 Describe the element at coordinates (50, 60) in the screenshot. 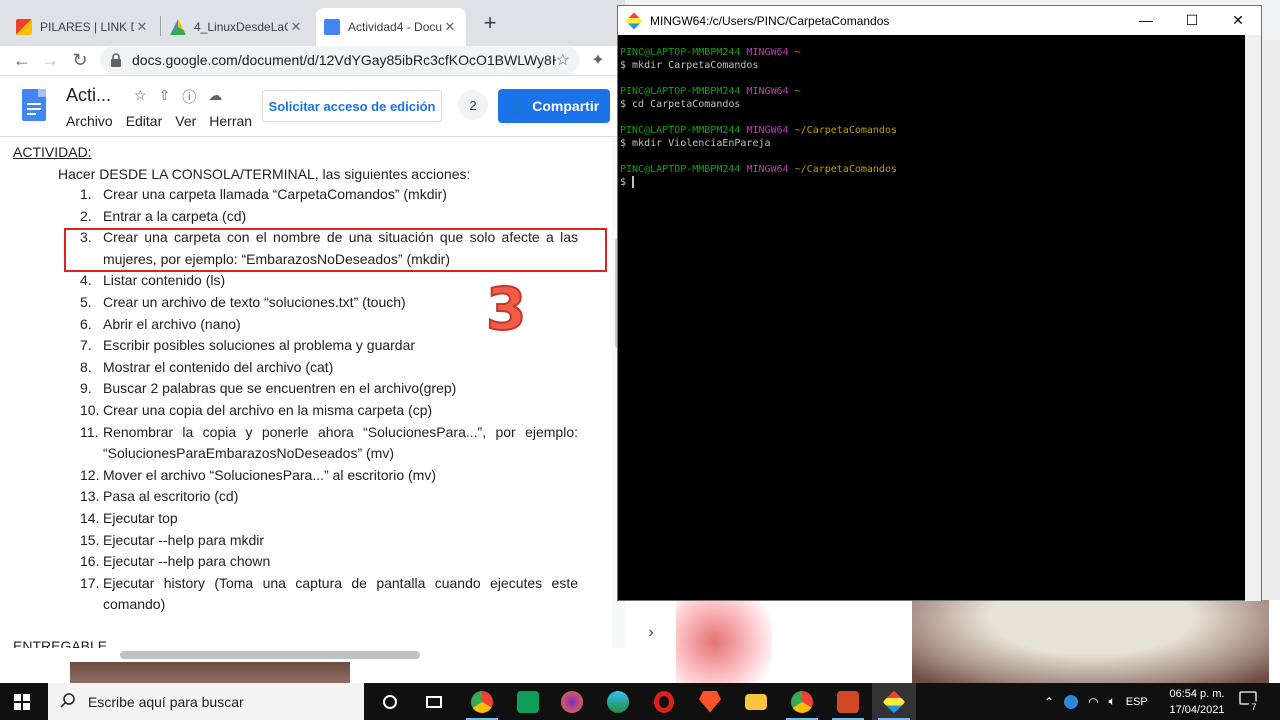

I see `forward-icon: →` at that location.